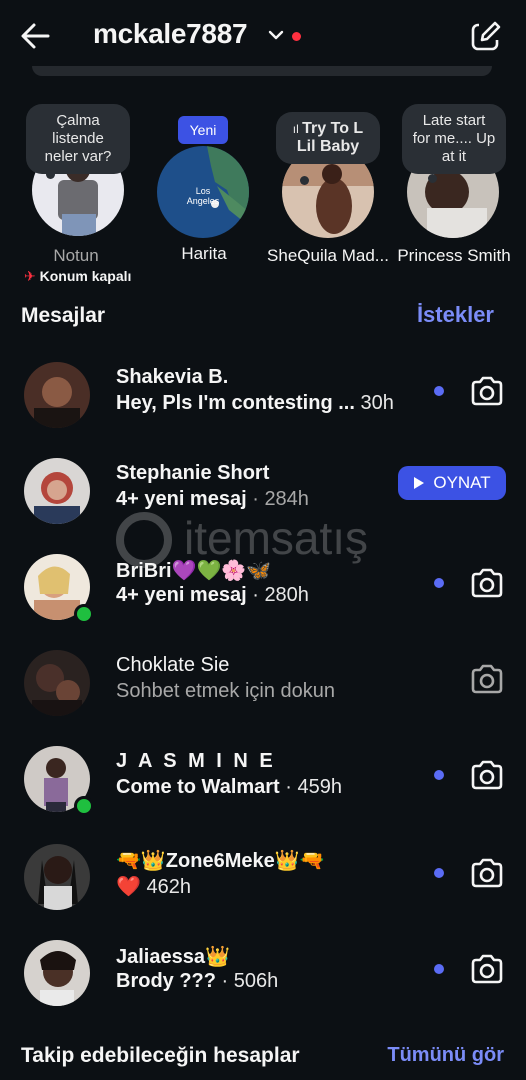 The height and width of the screenshot is (1080, 526). I want to click on location-off-icon: ✈, so click(30, 276).